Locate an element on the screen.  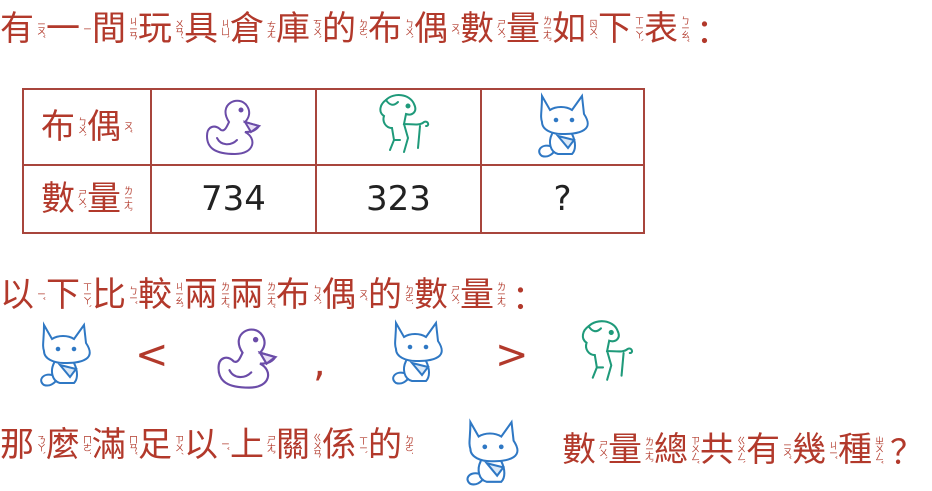
hanzi-with-zhuyin: 玩ㄨㄢˊ is located at coordinates (161, 29).